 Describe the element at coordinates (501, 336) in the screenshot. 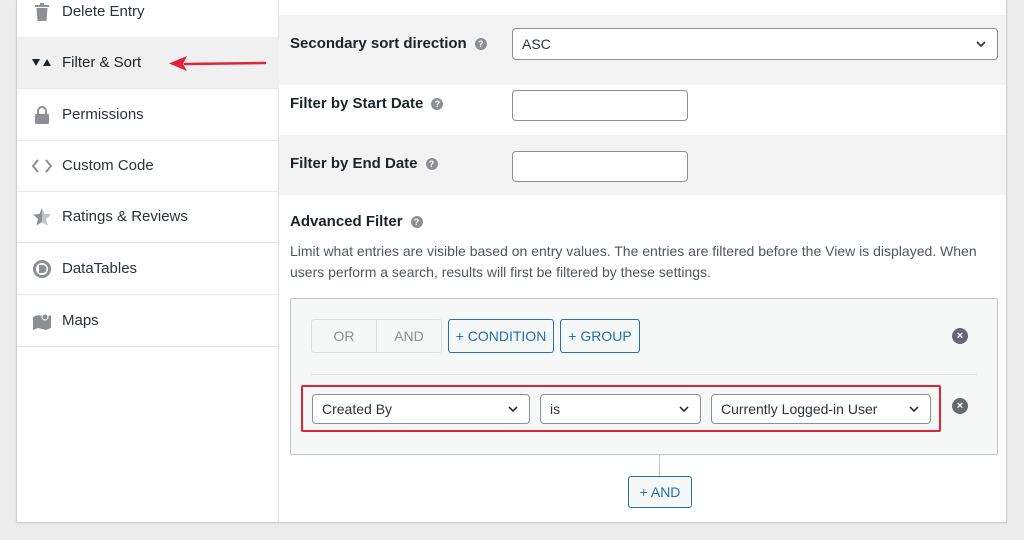

I see `add-condition-button: + CONDITION` at that location.